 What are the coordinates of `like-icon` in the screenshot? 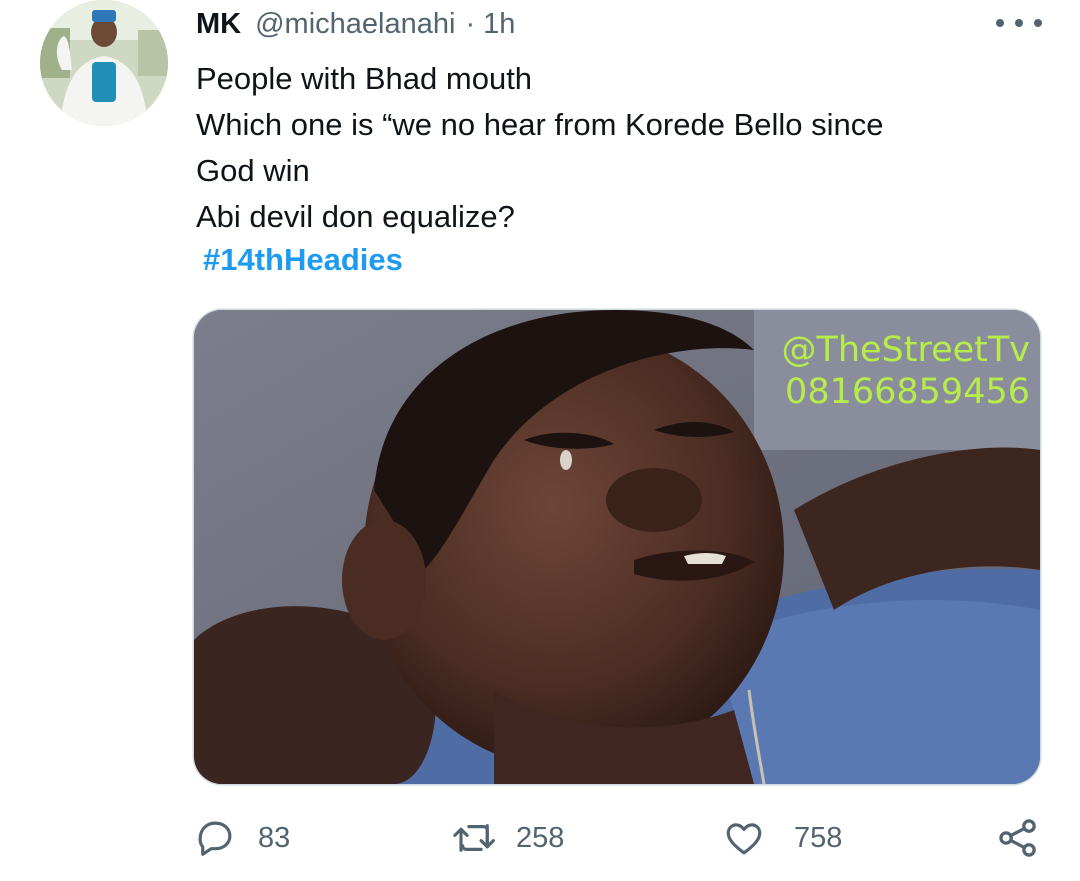 It's located at (744, 839).